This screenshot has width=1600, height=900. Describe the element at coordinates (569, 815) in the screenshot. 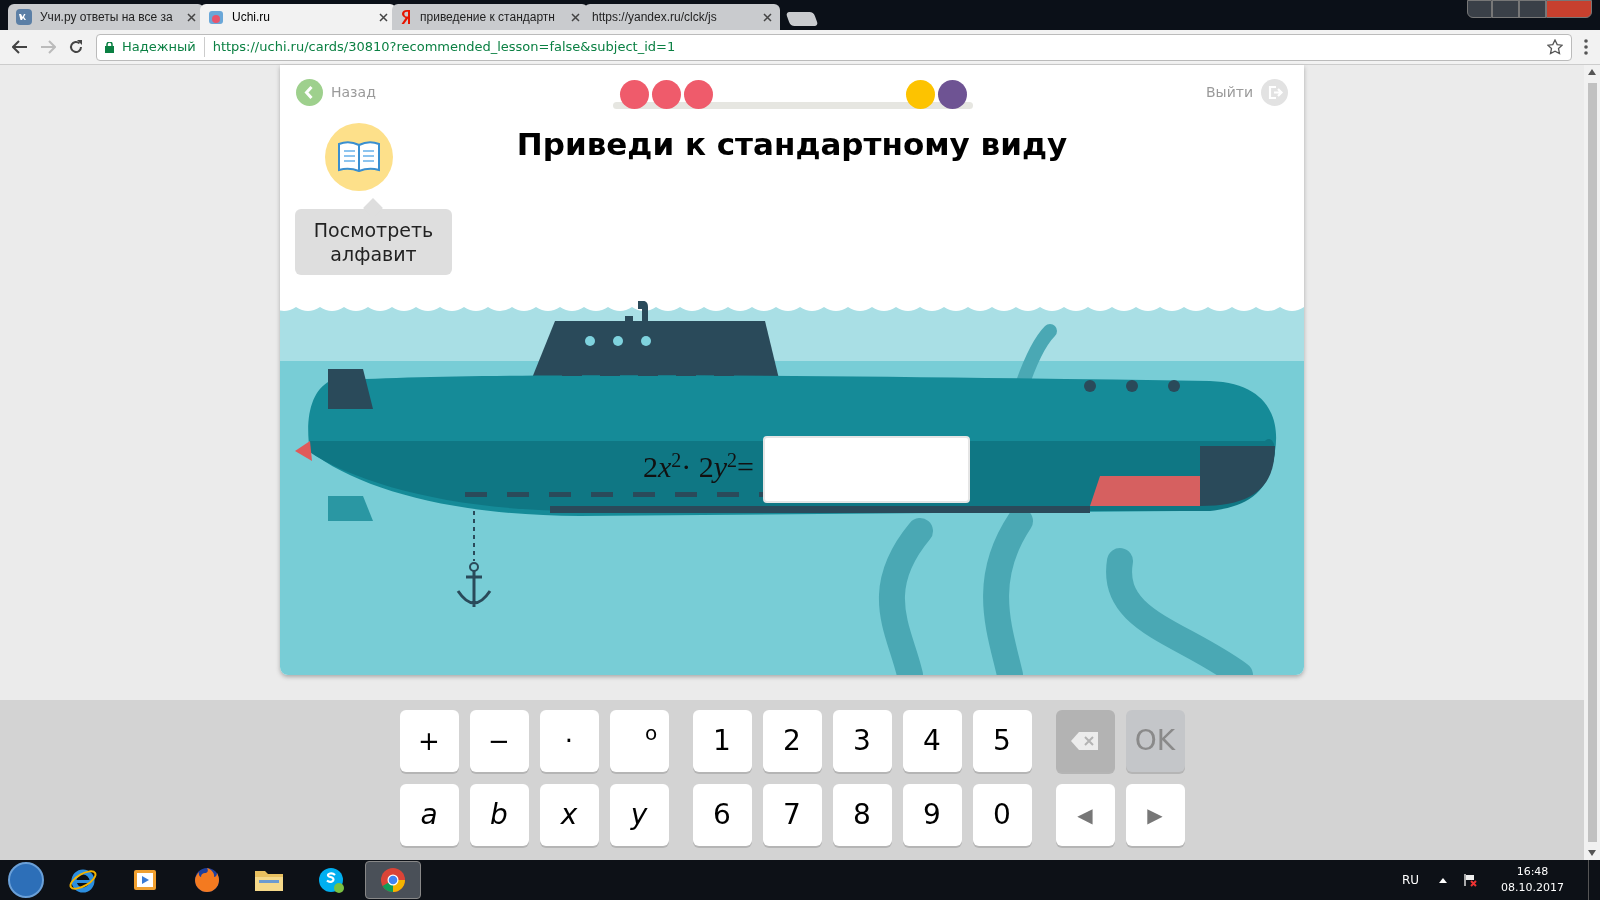

I see `variable-key: x` at that location.